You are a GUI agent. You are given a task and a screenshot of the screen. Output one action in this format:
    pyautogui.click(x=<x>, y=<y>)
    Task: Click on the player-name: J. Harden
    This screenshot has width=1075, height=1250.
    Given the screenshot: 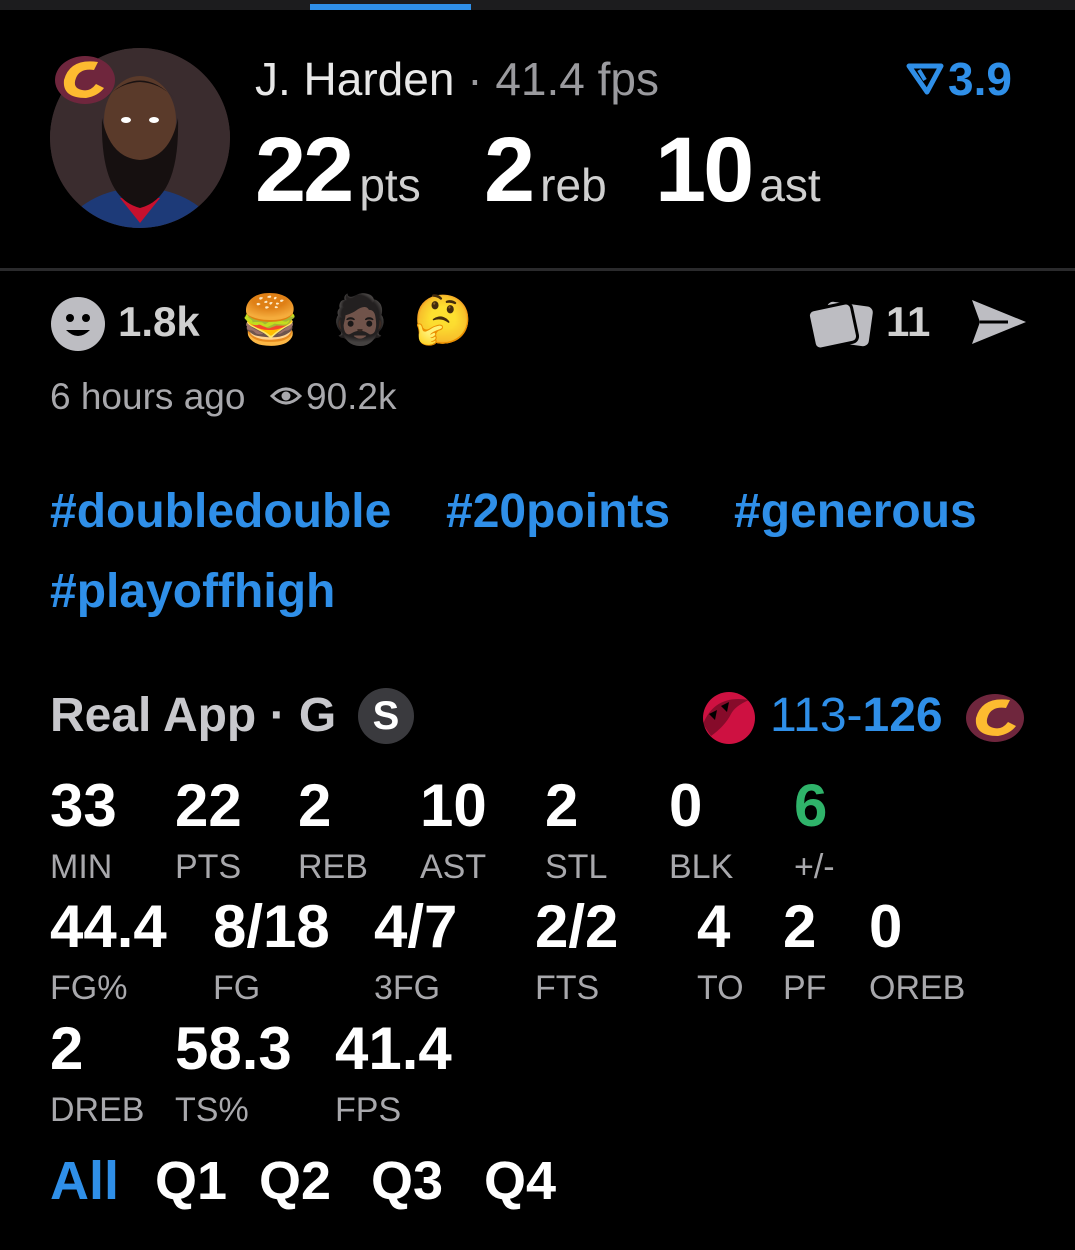 What is the action you would take?
    pyautogui.click(x=354, y=79)
    